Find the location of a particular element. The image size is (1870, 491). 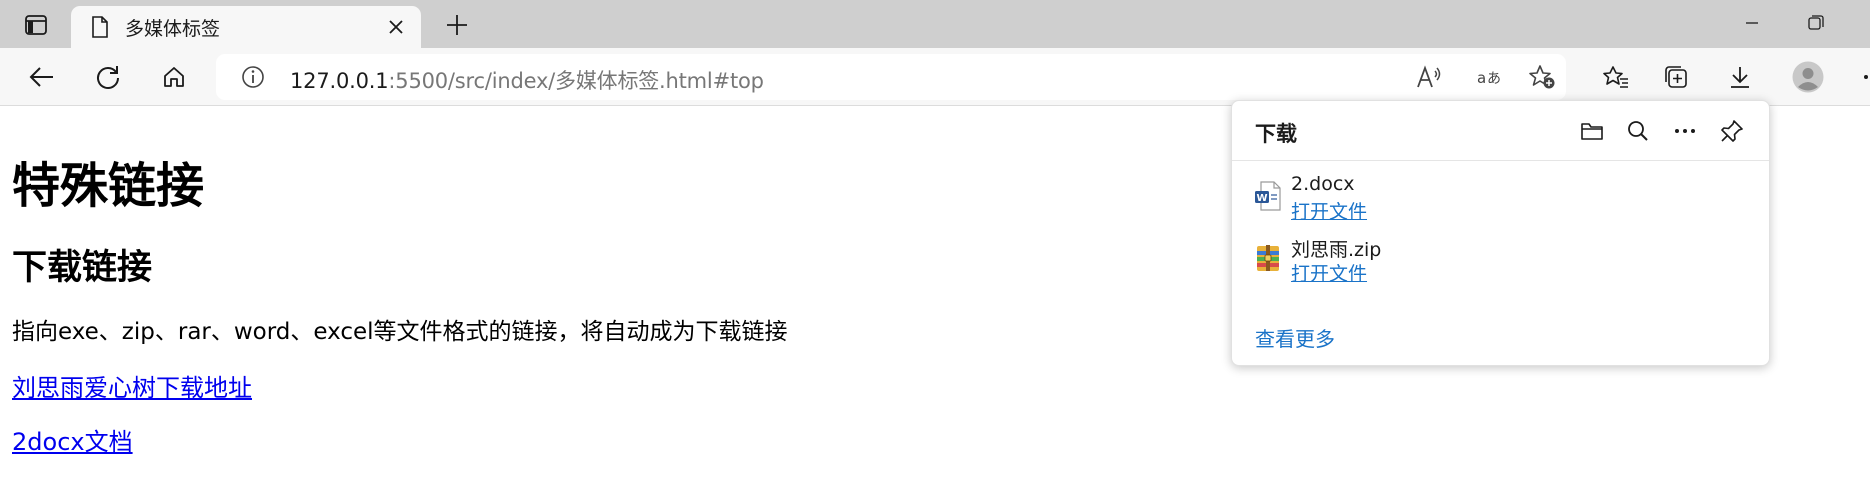

ellipsis-icon is located at coordinates (1685, 131).